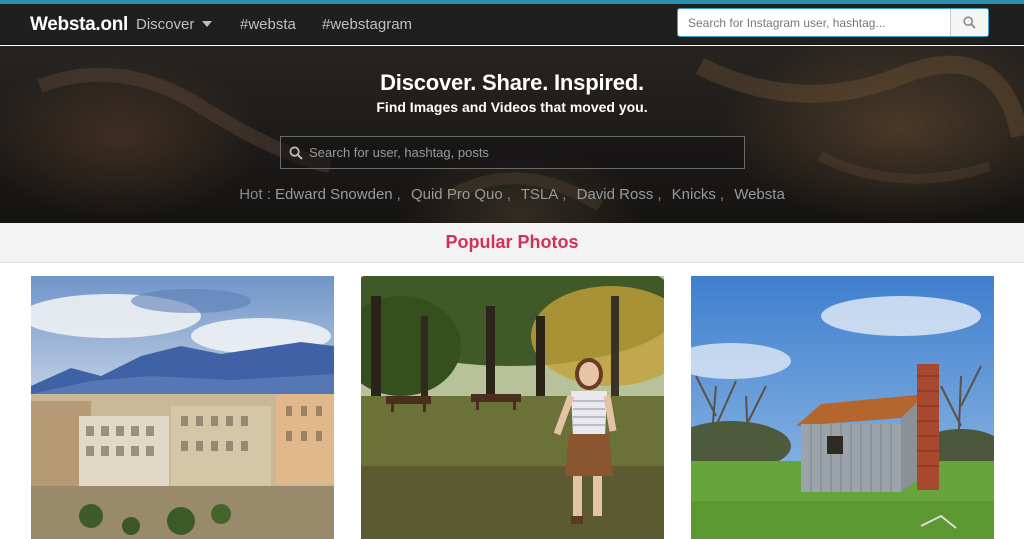  I want to click on hot-label: Hot :, so click(255, 194).